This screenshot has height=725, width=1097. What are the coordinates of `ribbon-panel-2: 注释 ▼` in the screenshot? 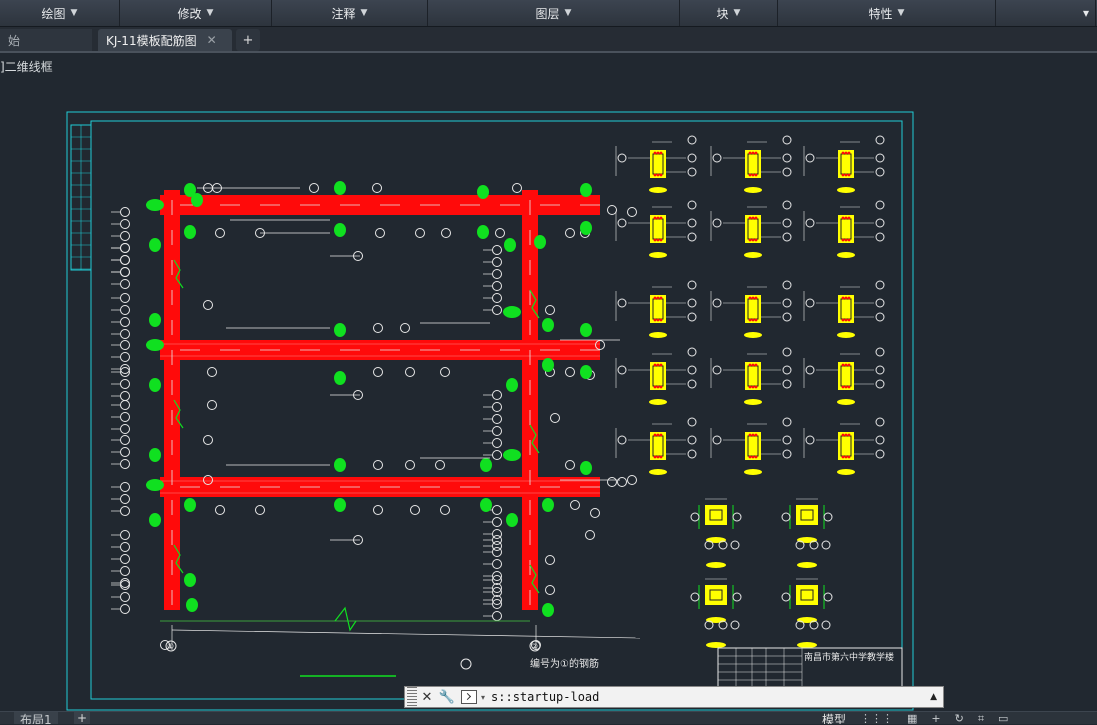 It's located at (350, 13).